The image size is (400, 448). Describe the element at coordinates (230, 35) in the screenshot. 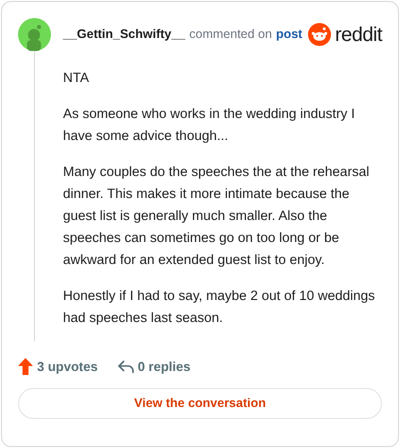

I see `action-text: commented on` at that location.